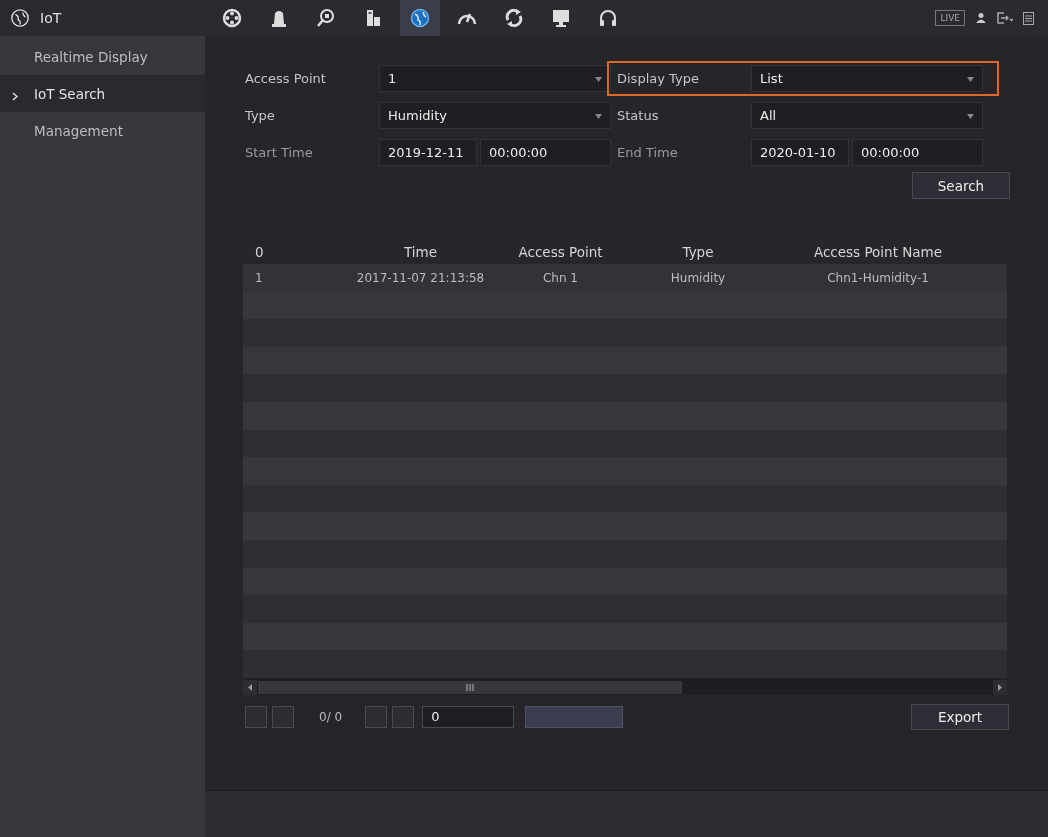  Describe the element at coordinates (878, 251) in the screenshot. I see `column-header: Access Point Name` at that location.